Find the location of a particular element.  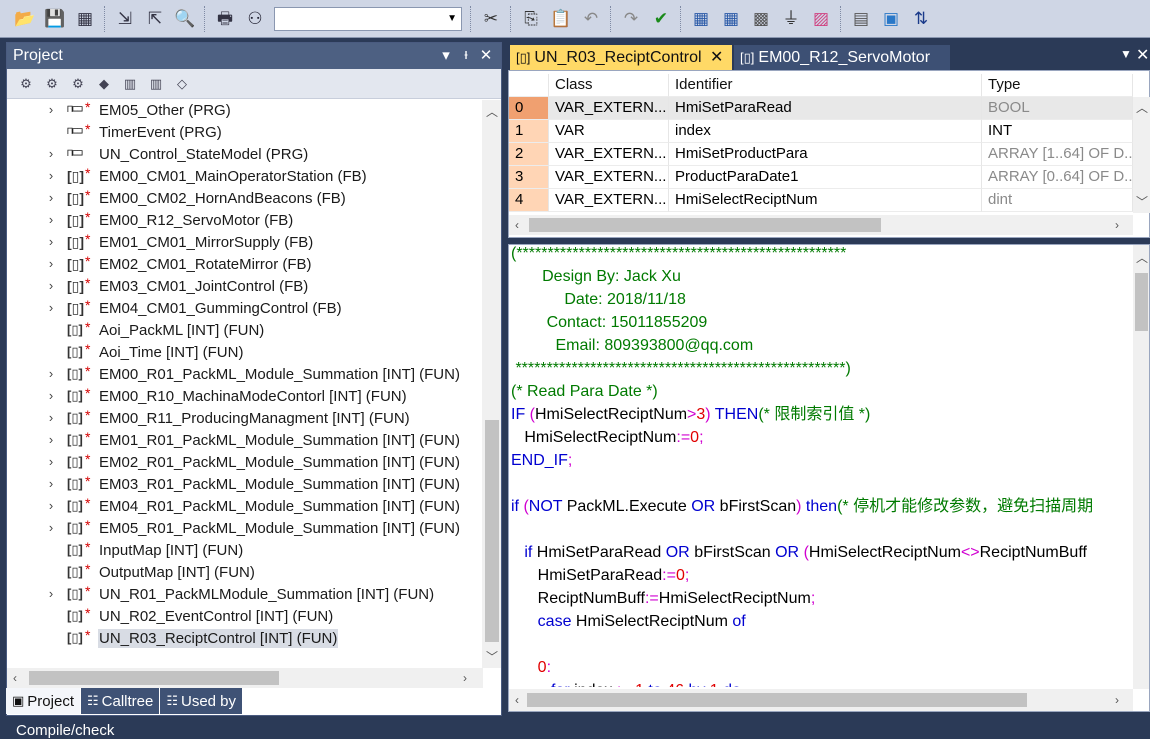

variable-identifier: index is located at coordinates (825, 131).